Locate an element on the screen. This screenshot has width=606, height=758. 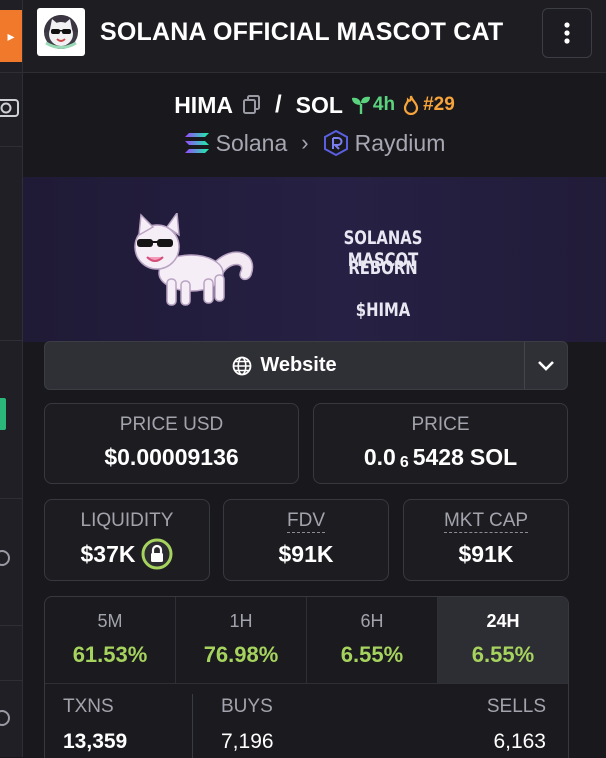
price-native-value: 0.0 6 5428 SOL is located at coordinates (440, 457).